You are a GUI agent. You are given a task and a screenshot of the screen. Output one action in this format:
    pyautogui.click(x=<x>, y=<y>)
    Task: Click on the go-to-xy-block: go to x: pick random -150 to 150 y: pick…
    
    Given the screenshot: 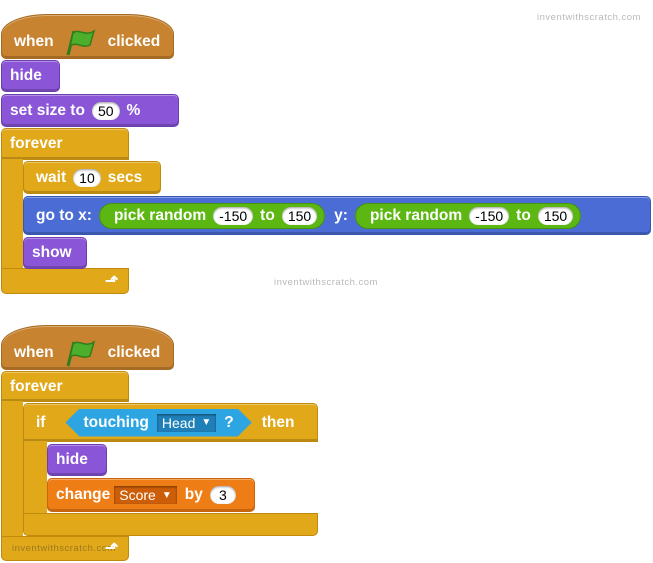 What is the action you would take?
    pyautogui.click(x=337, y=215)
    